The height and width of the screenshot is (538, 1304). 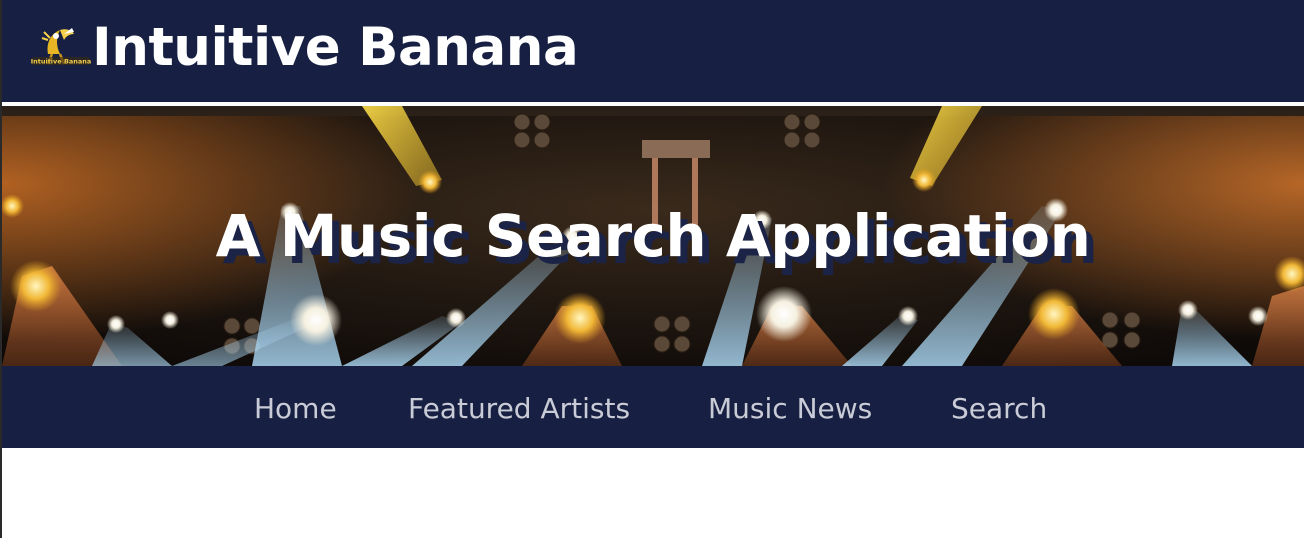 What do you see at coordinates (61, 49) in the screenshot?
I see `banana-logo-icon: Intuitive Banana` at bounding box center [61, 49].